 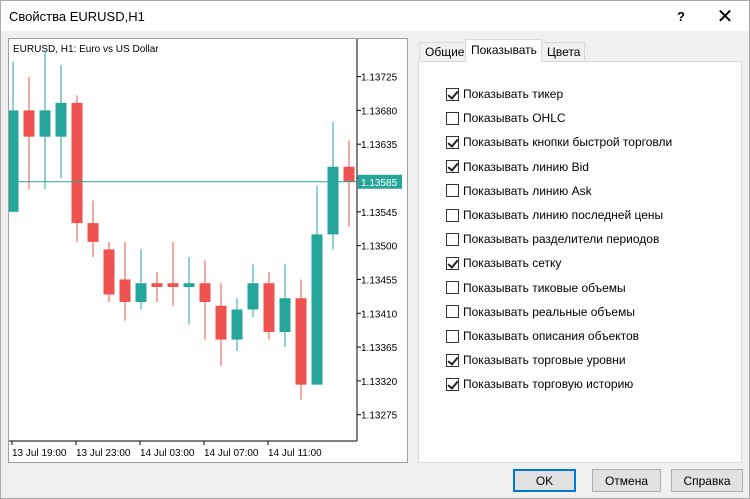 What do you see at coordinates (725, 16) in the screenshot?
I see `close-icon: ✕` at bounding box center [725, 16].